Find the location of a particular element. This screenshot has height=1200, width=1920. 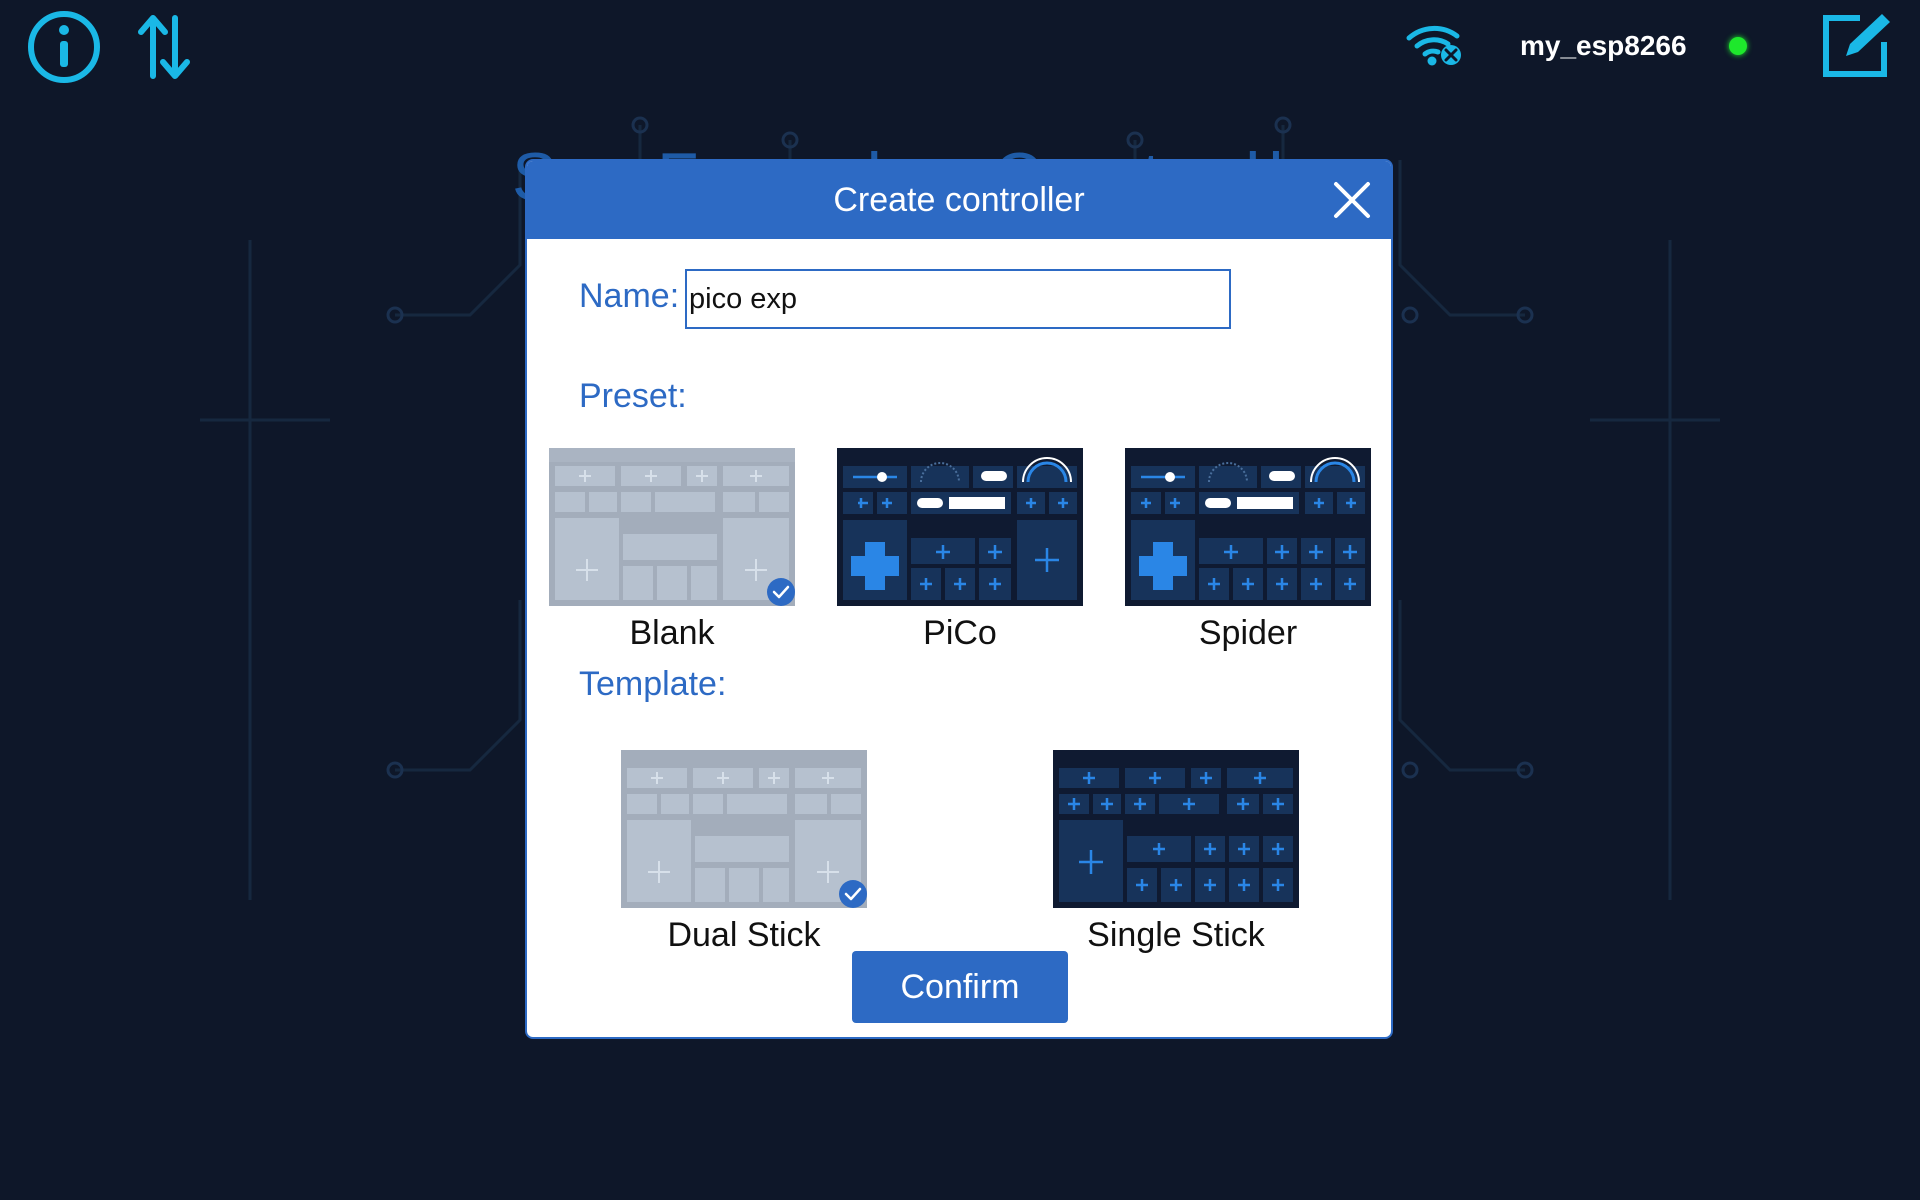

close-icon is located at coordinates (1352, 200).